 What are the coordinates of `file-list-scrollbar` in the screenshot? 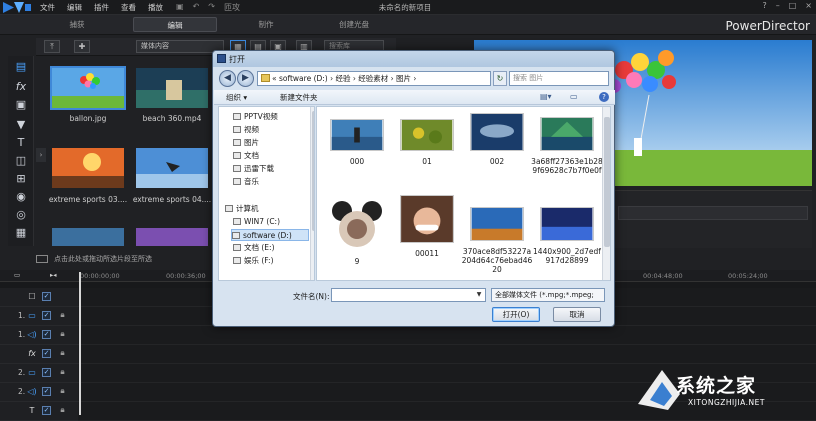 It's located at (606, 193).